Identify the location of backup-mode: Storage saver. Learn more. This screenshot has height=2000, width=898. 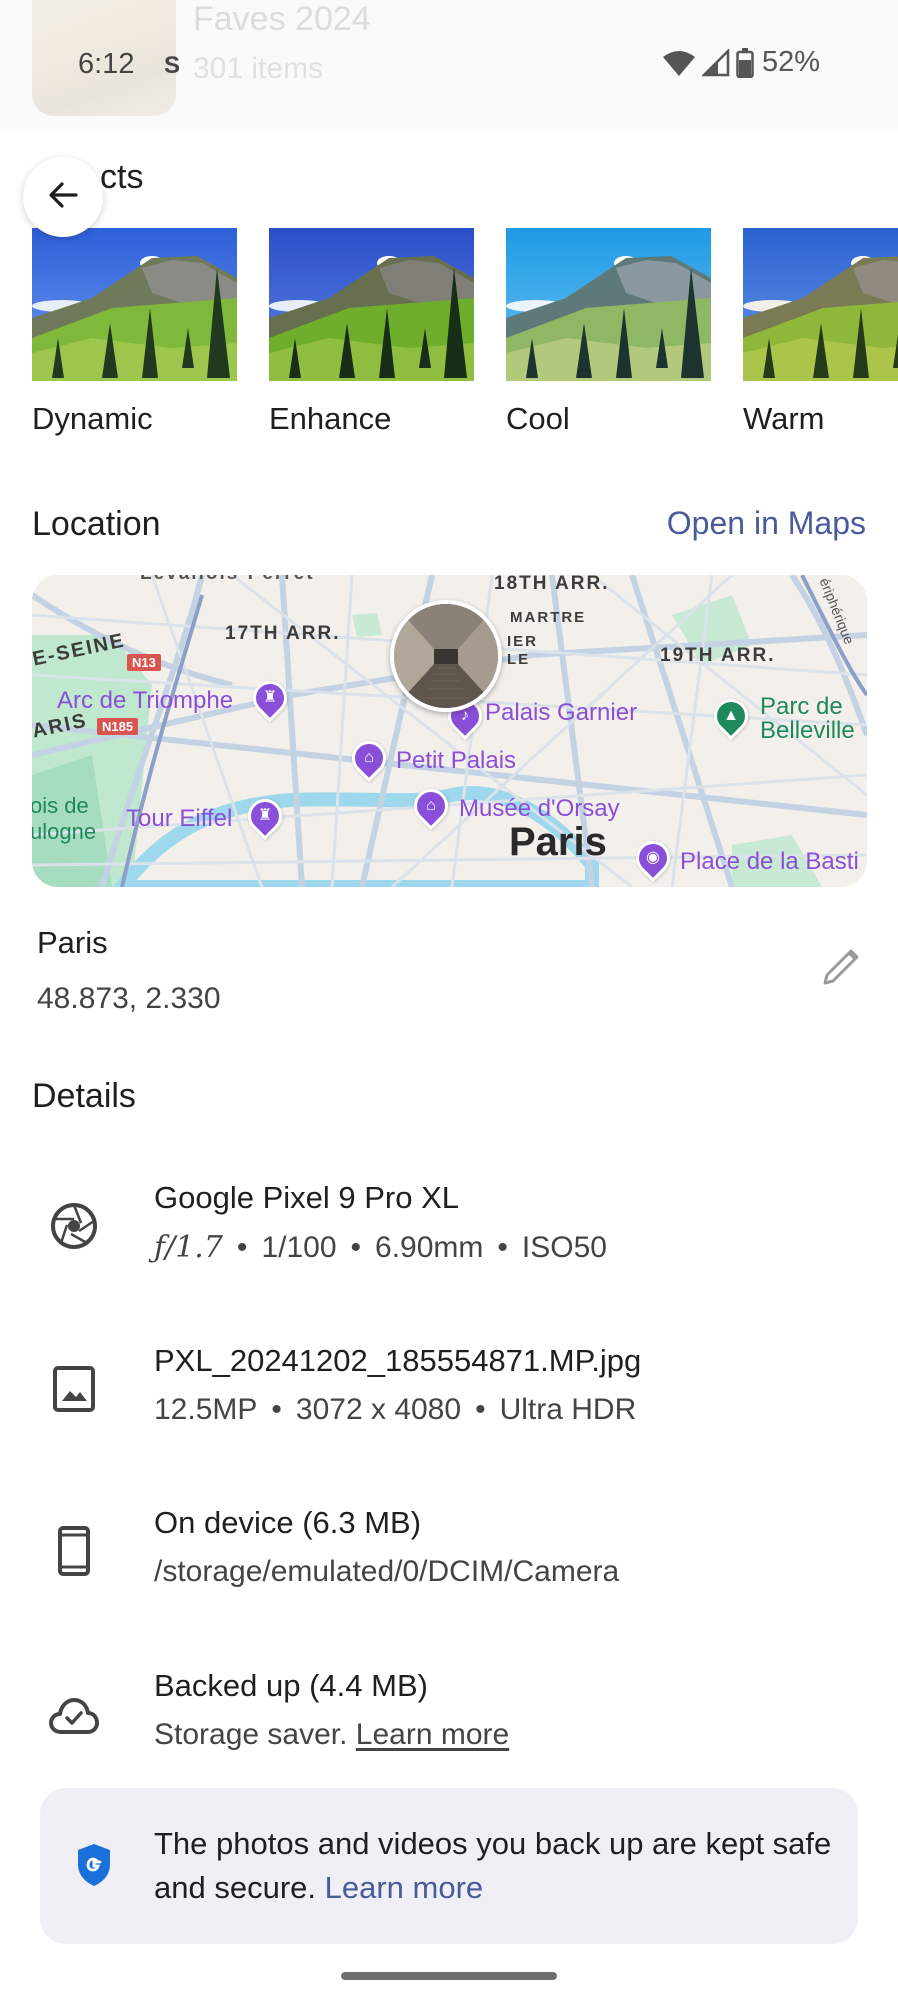
(331, 1735).